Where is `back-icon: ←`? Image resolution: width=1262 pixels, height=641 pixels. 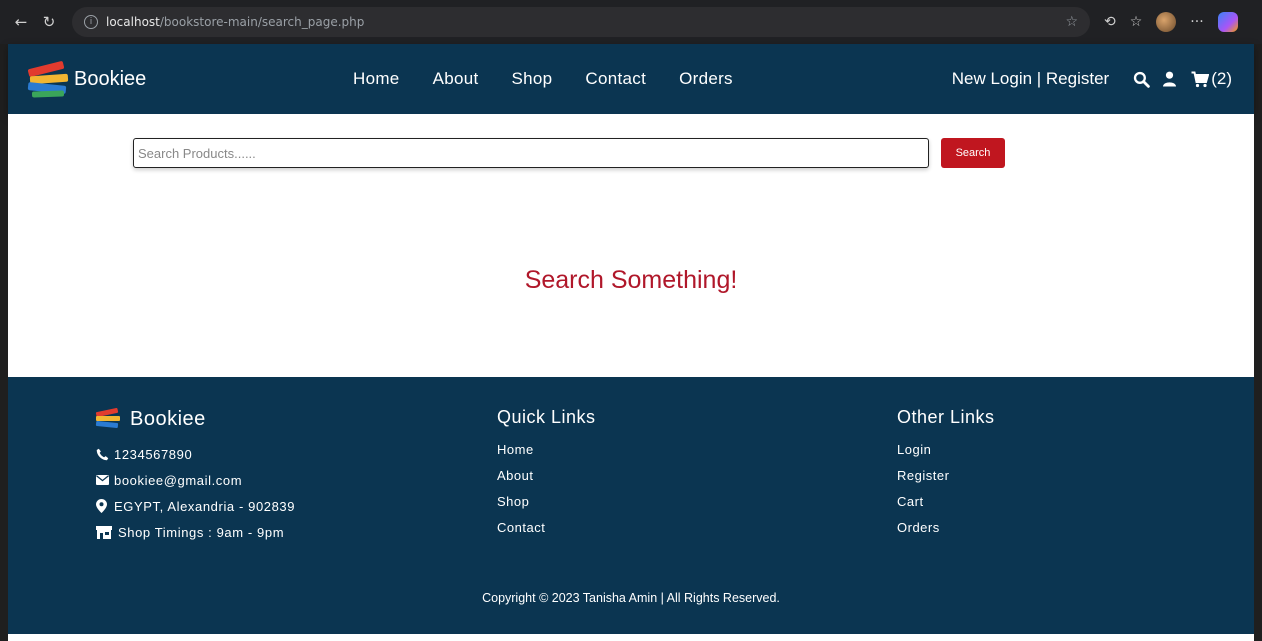
back-icon: ← is located at coordinates (21, 22).